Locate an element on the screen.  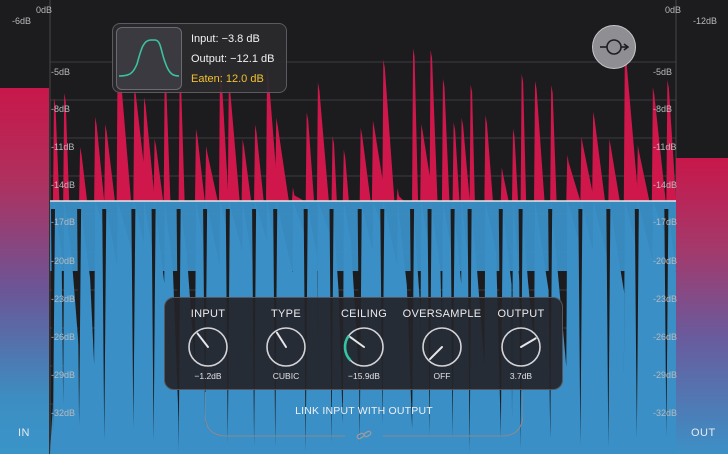
input-level-meter is located at coordinates (24, 271).